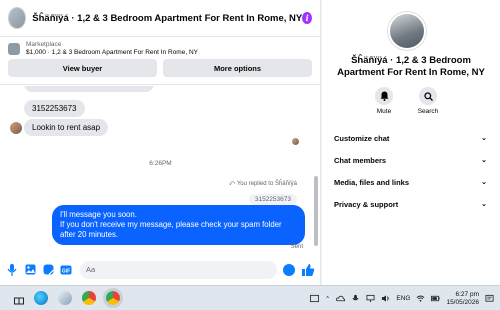 This screenshot has height=310, width=500. What do you see at coordinates (14, 49) in the screenshot?
I see `listing-thumbnail` at bounding box center [14, 49].